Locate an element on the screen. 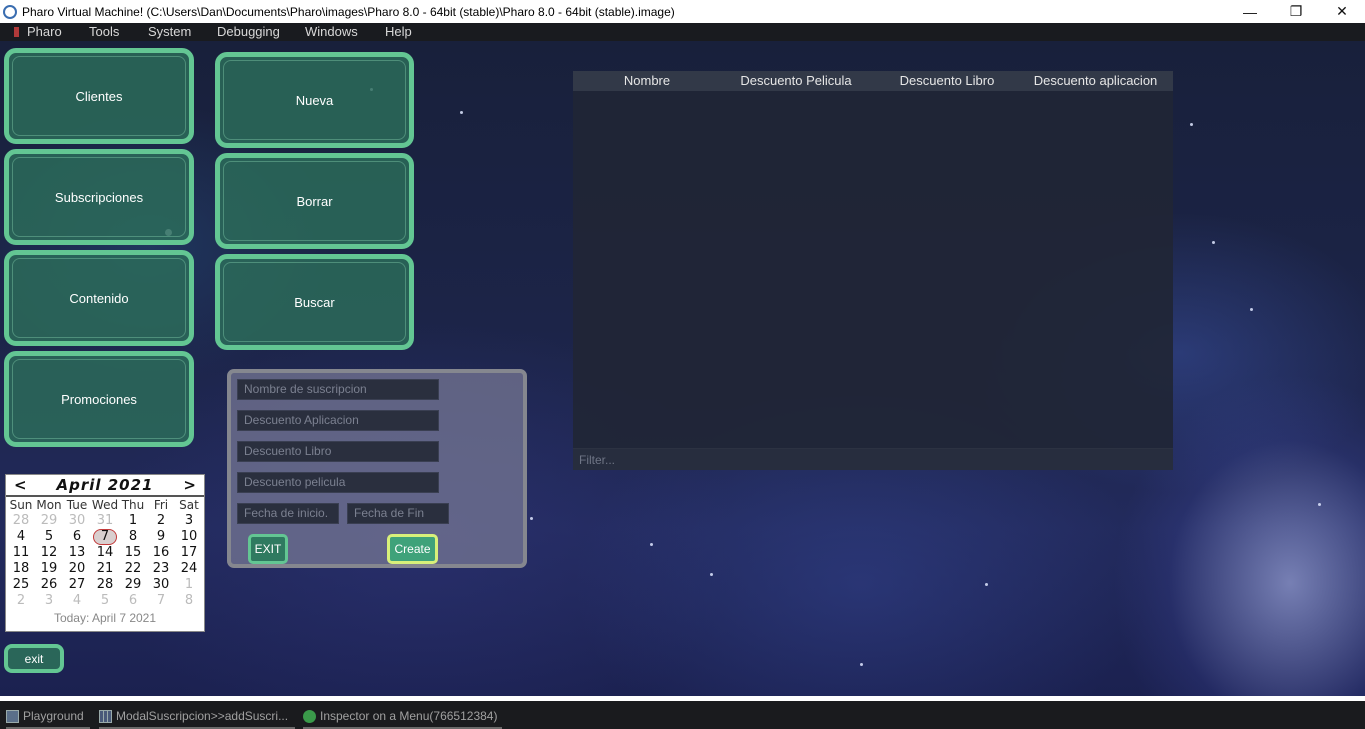 The width and height of the screenshot is (1365, 729). exit-button: exit is located at coordinates (34, 658).